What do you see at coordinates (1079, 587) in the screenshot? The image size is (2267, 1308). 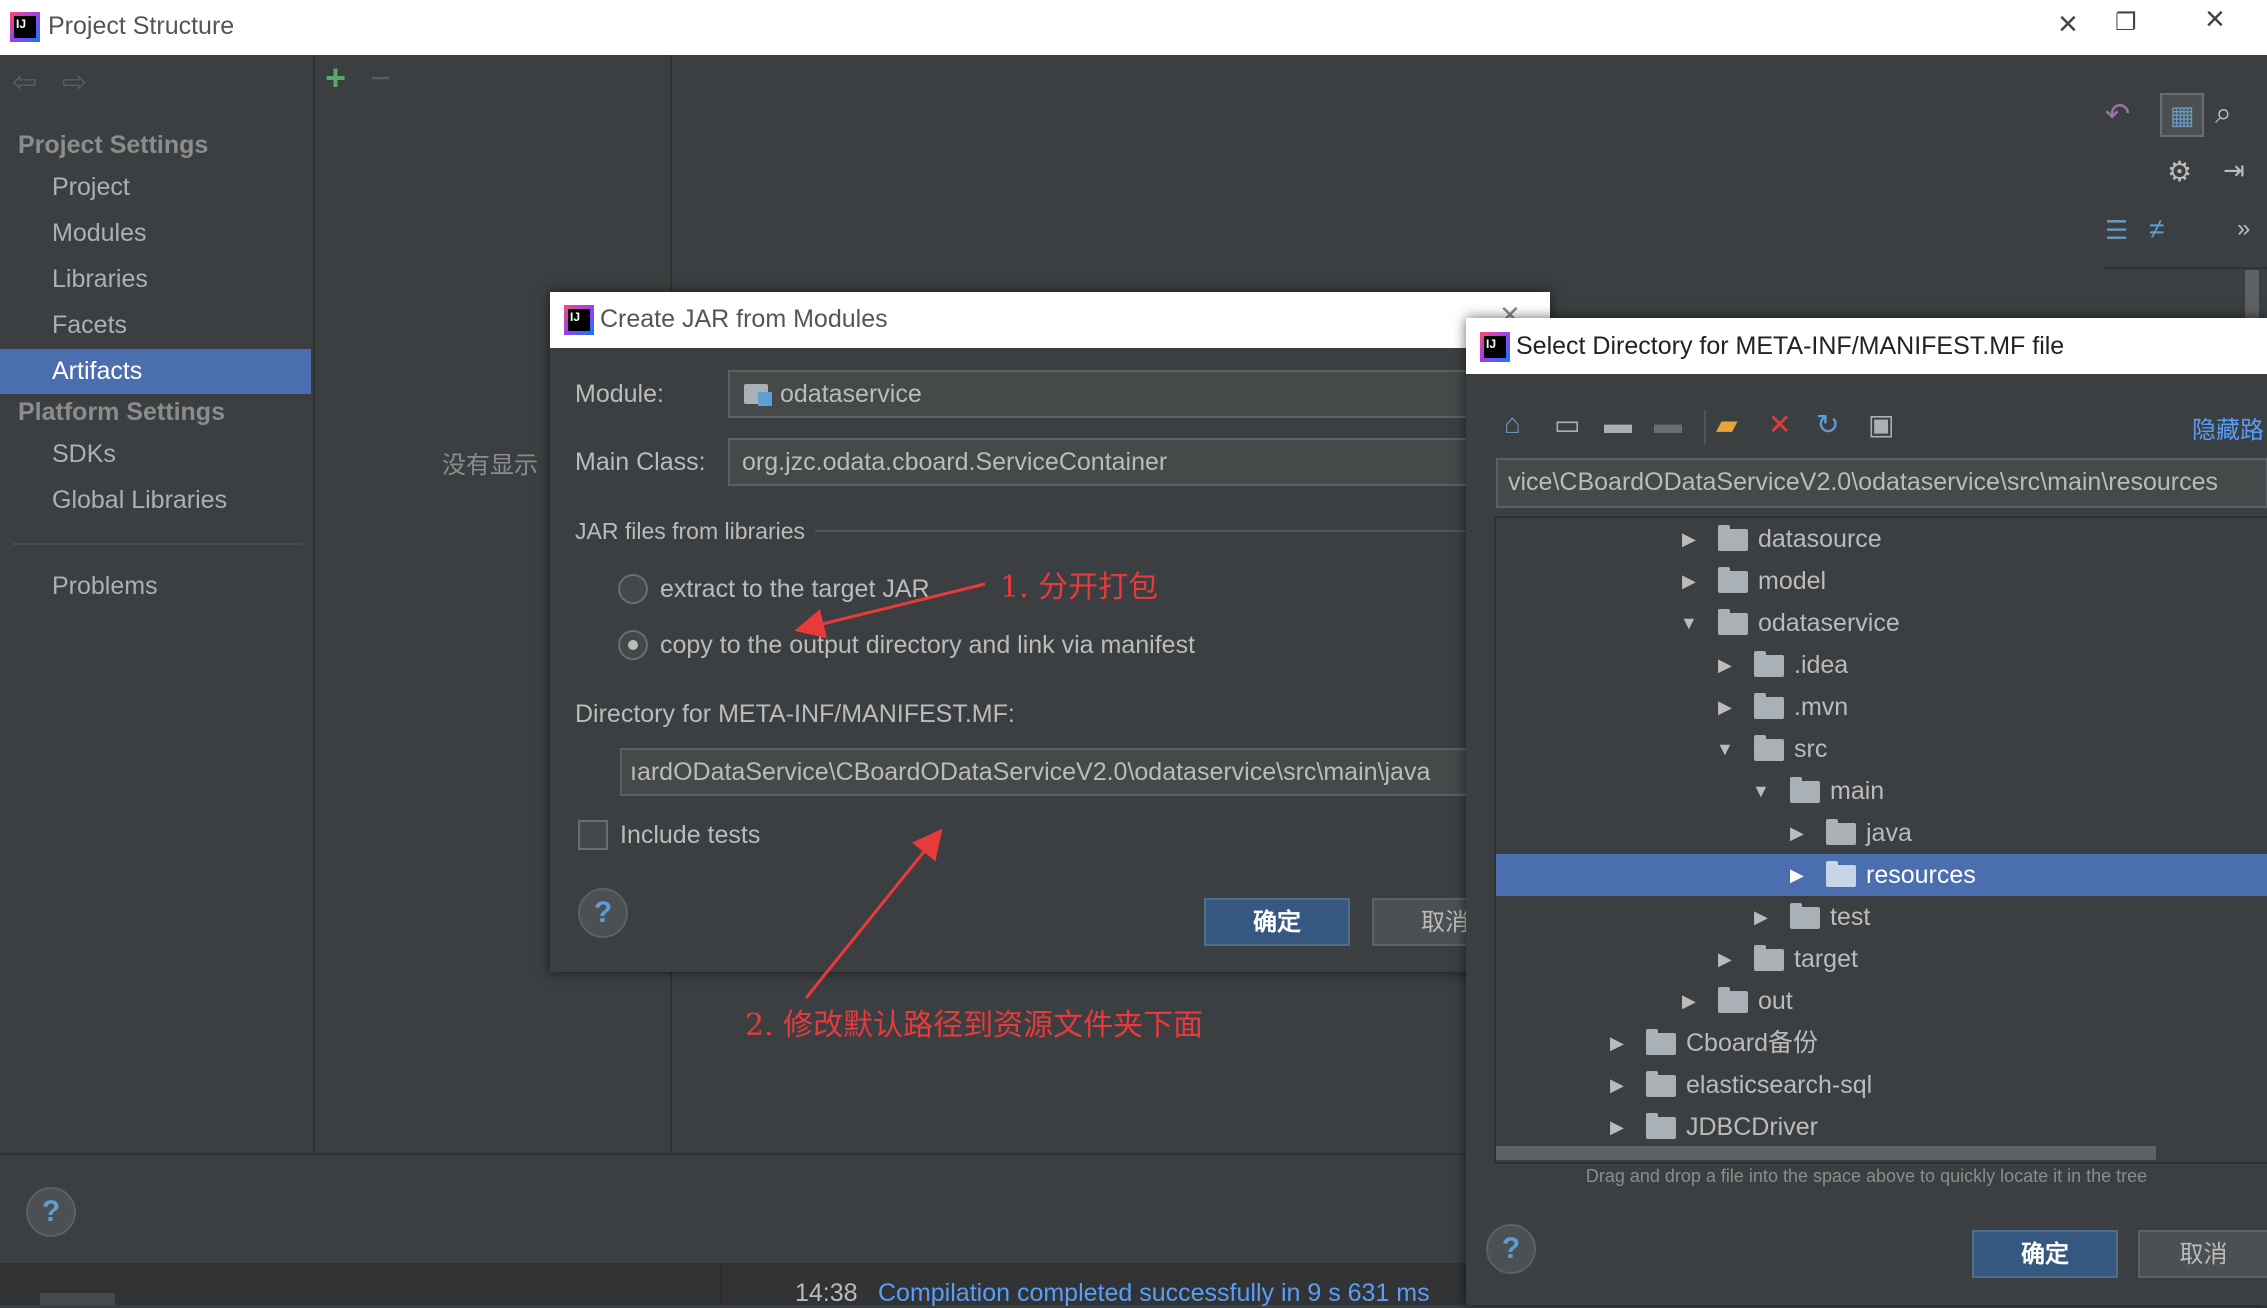 I see `step1-annotation: 1. 分开打包` at bounding box center [1079, 587].